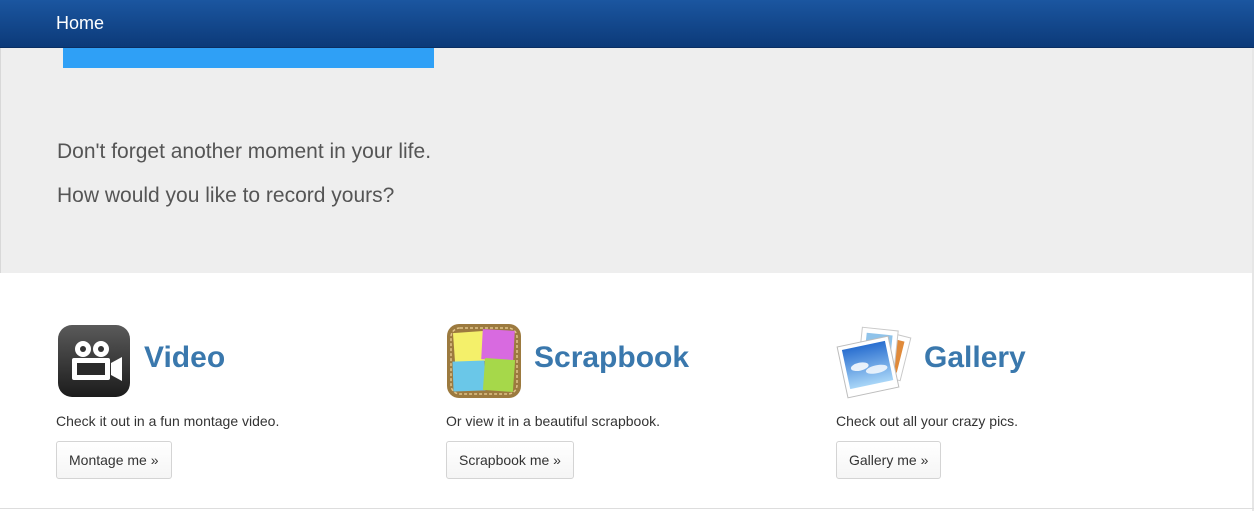  I want to click on gallery-button: Gallery me », so click(889, 460).